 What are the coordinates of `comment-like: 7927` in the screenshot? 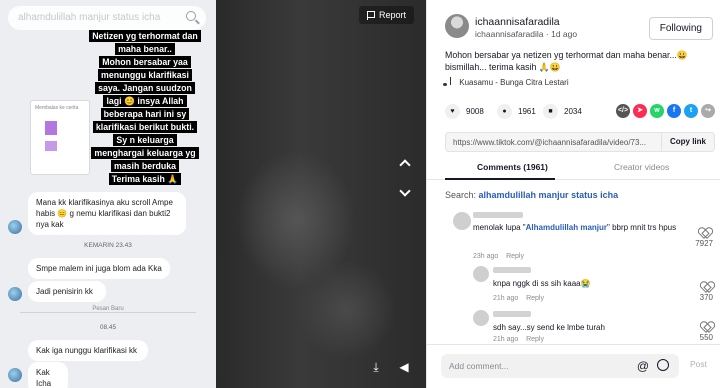 It's located at (704, 238).